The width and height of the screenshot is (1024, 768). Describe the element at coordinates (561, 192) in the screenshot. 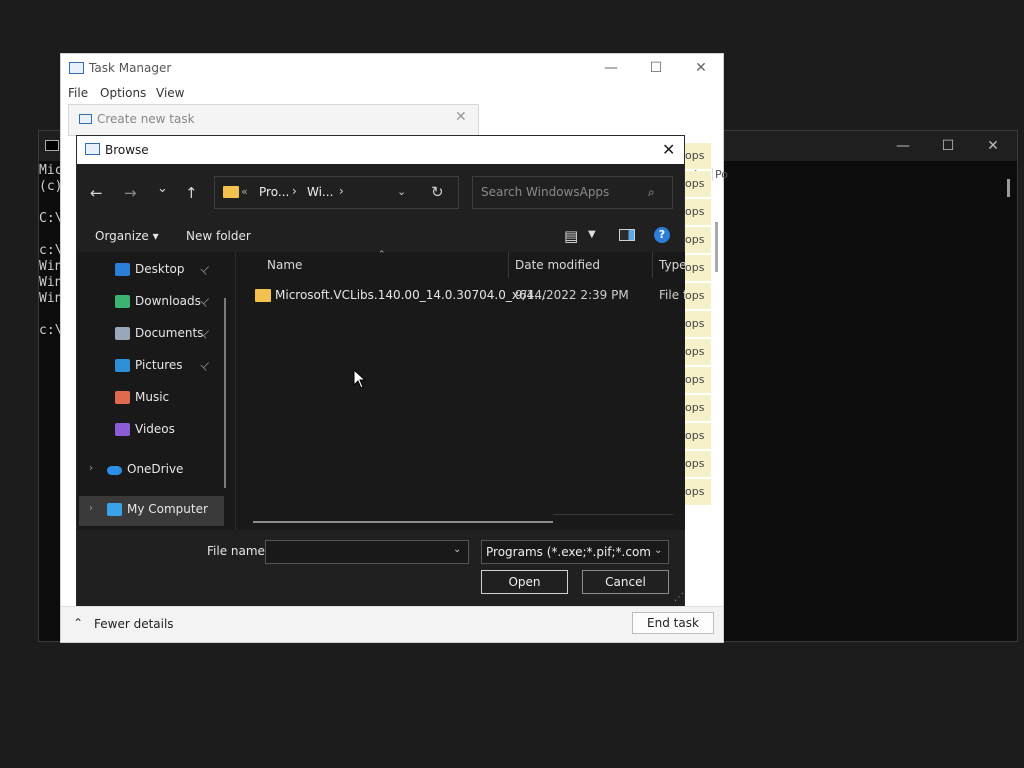

I see `search-input` at that location.